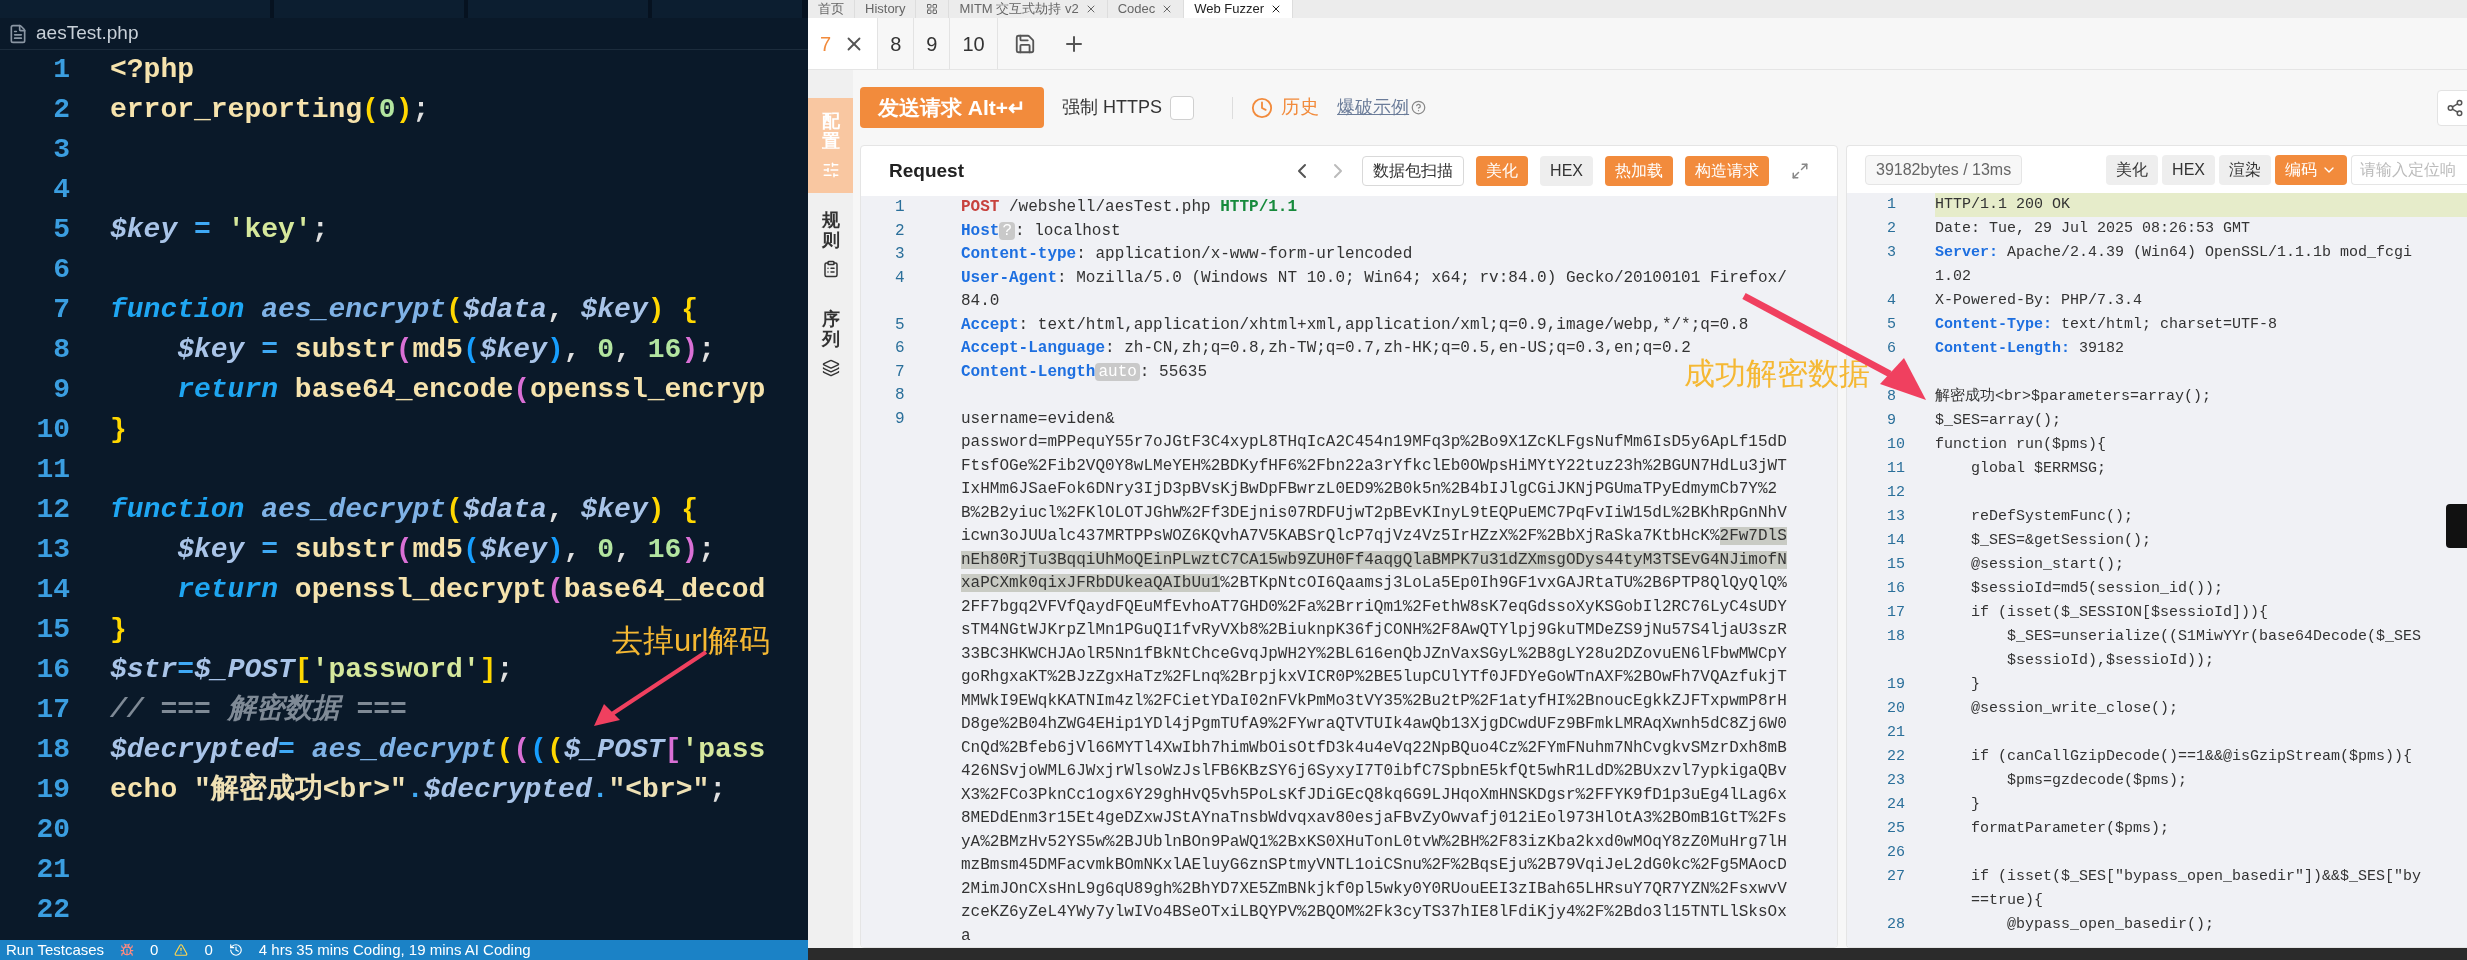  I want to click on code-line: $str=$_POST['password'];, so click(312, 670).